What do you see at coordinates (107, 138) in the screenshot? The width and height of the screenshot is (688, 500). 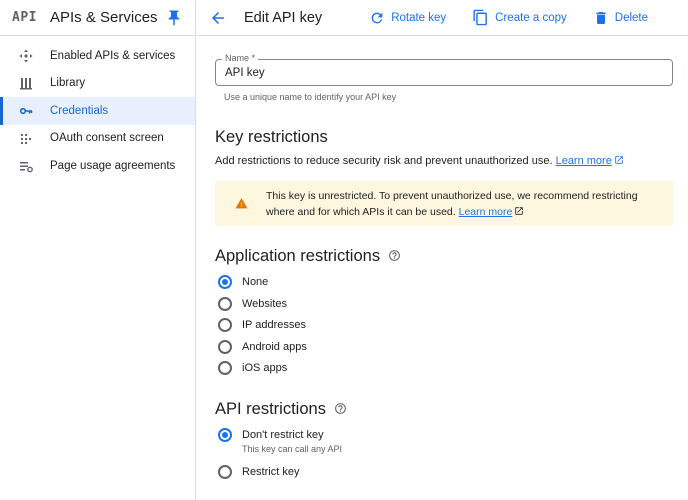 I see `sidebar-item-label: OAuth consent screen` at bounding box center [107, 138].